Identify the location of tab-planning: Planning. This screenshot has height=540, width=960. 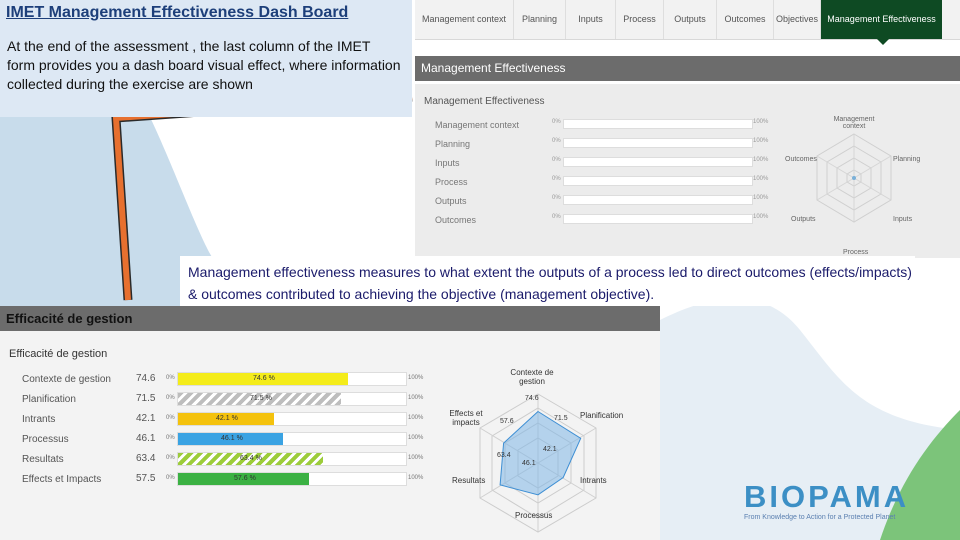
(540, 19).